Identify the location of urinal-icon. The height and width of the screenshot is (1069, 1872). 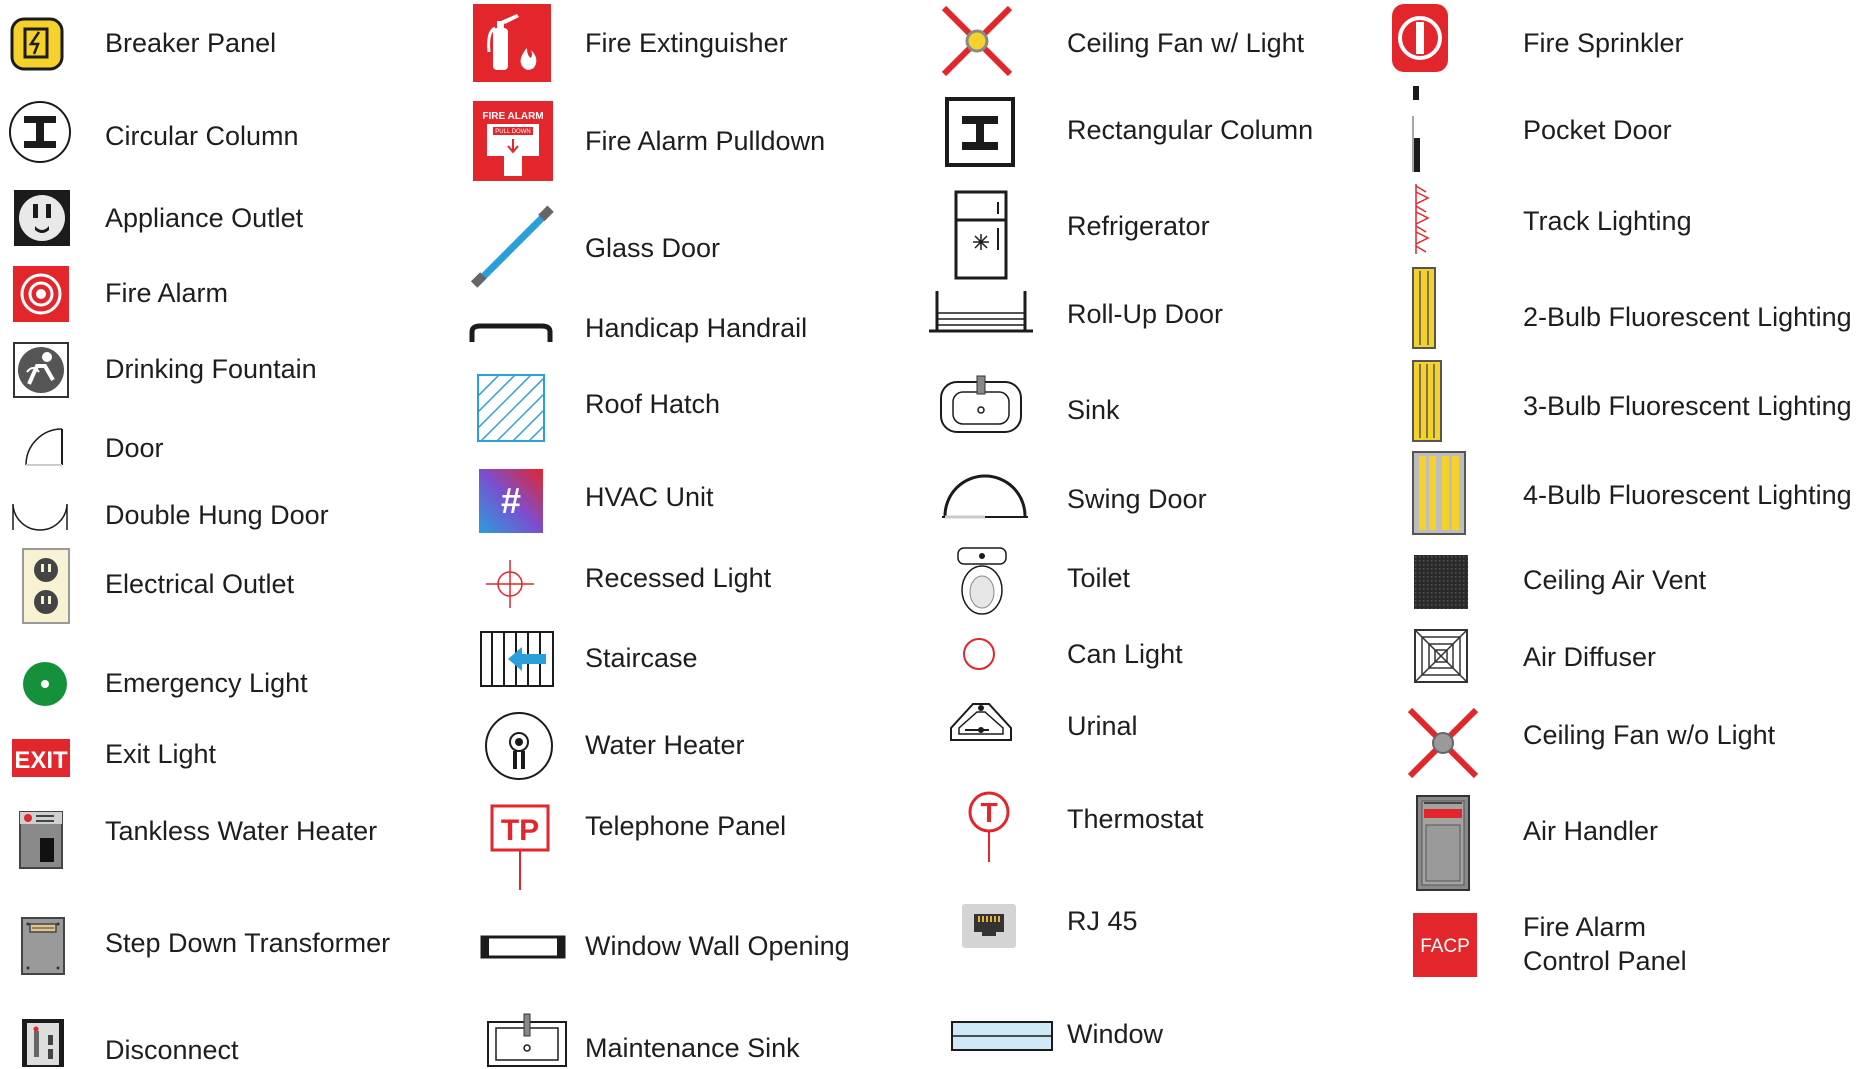
(981, 721).